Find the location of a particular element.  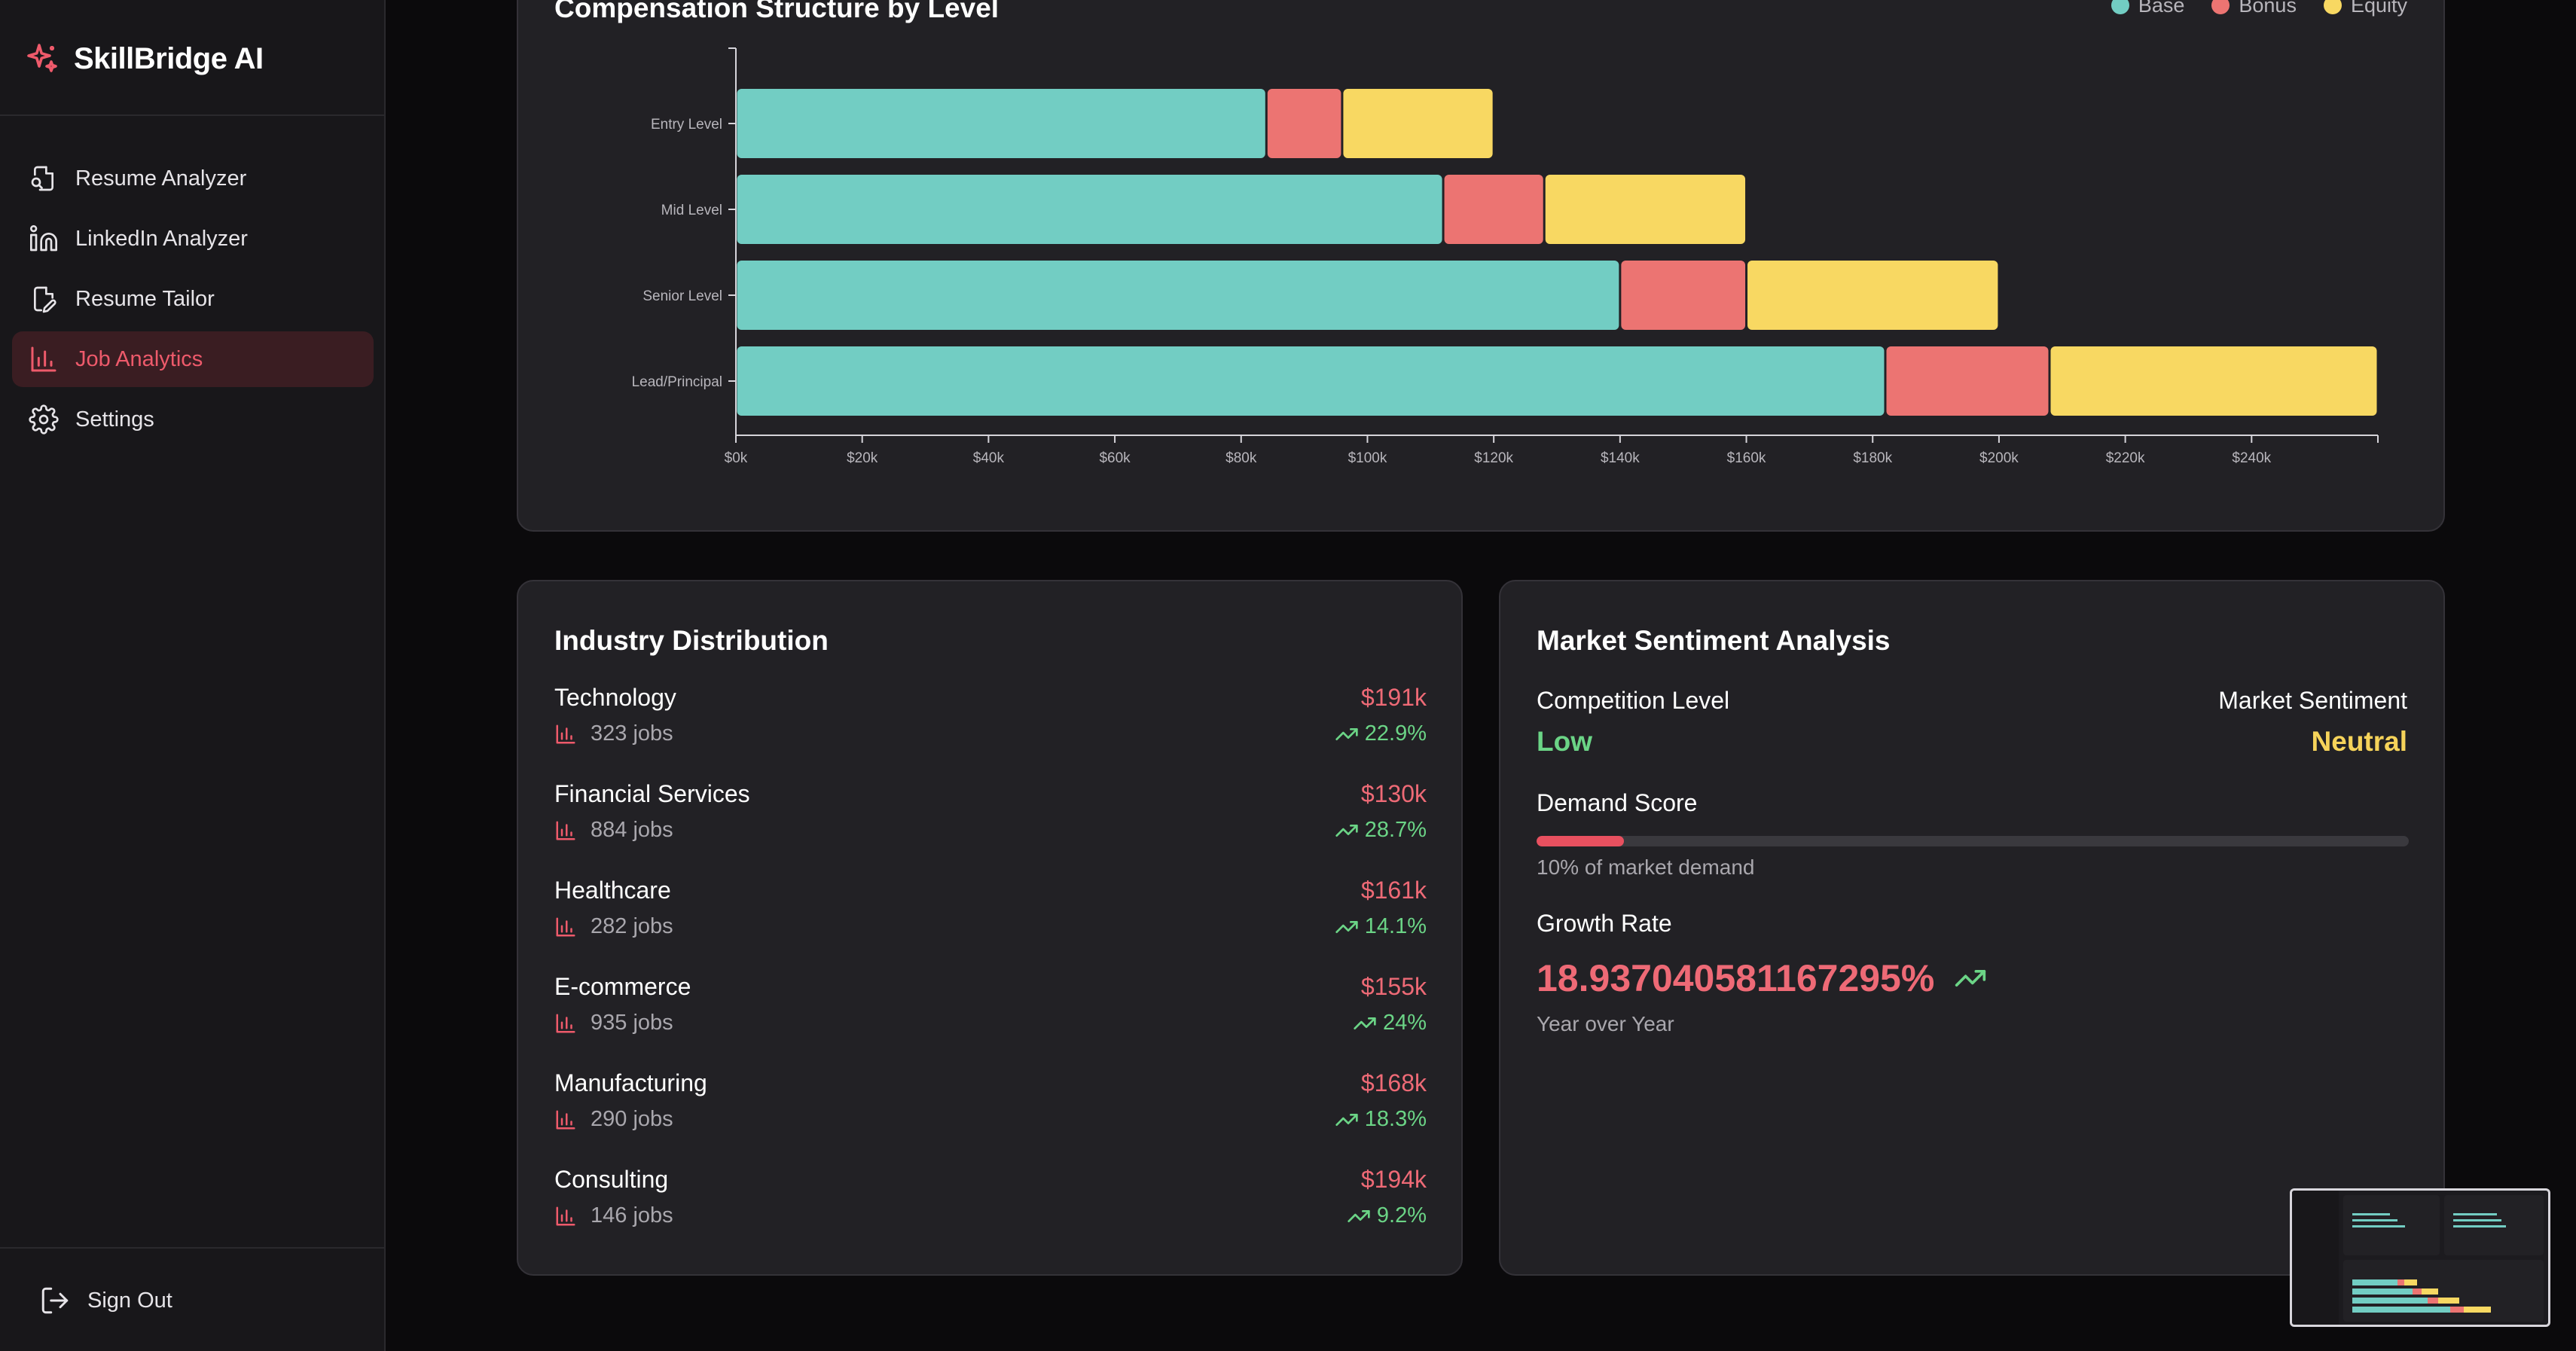

growth-percent: 22.9% is located at coordinates (1396, 733).